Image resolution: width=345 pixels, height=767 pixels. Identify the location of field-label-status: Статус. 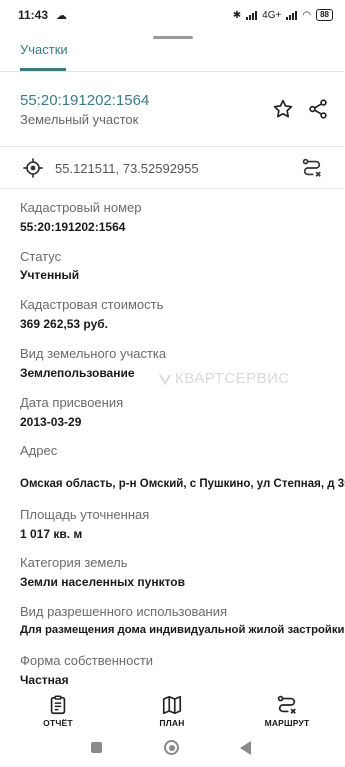
(41, 256).